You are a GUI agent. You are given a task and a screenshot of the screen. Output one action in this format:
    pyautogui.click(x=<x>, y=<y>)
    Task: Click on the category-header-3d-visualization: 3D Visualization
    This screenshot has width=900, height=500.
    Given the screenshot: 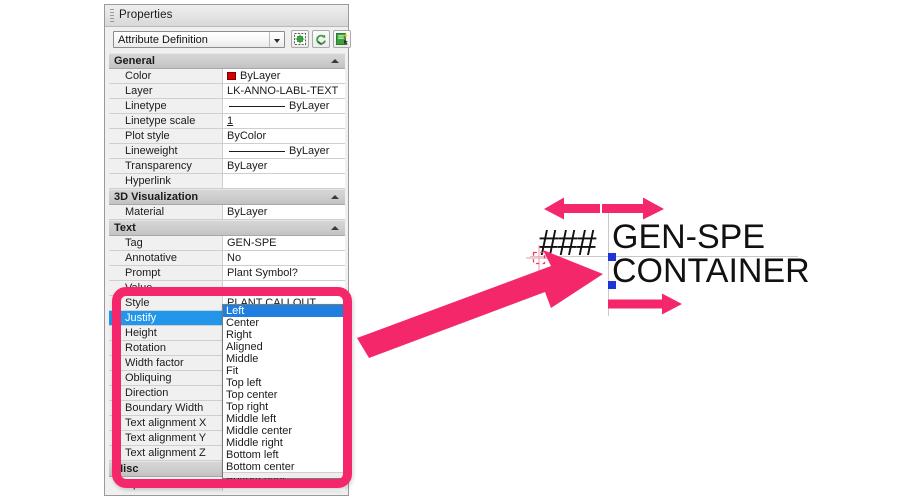 What is the action you would take?
    pyautogui.click(x=227, y=197)
    